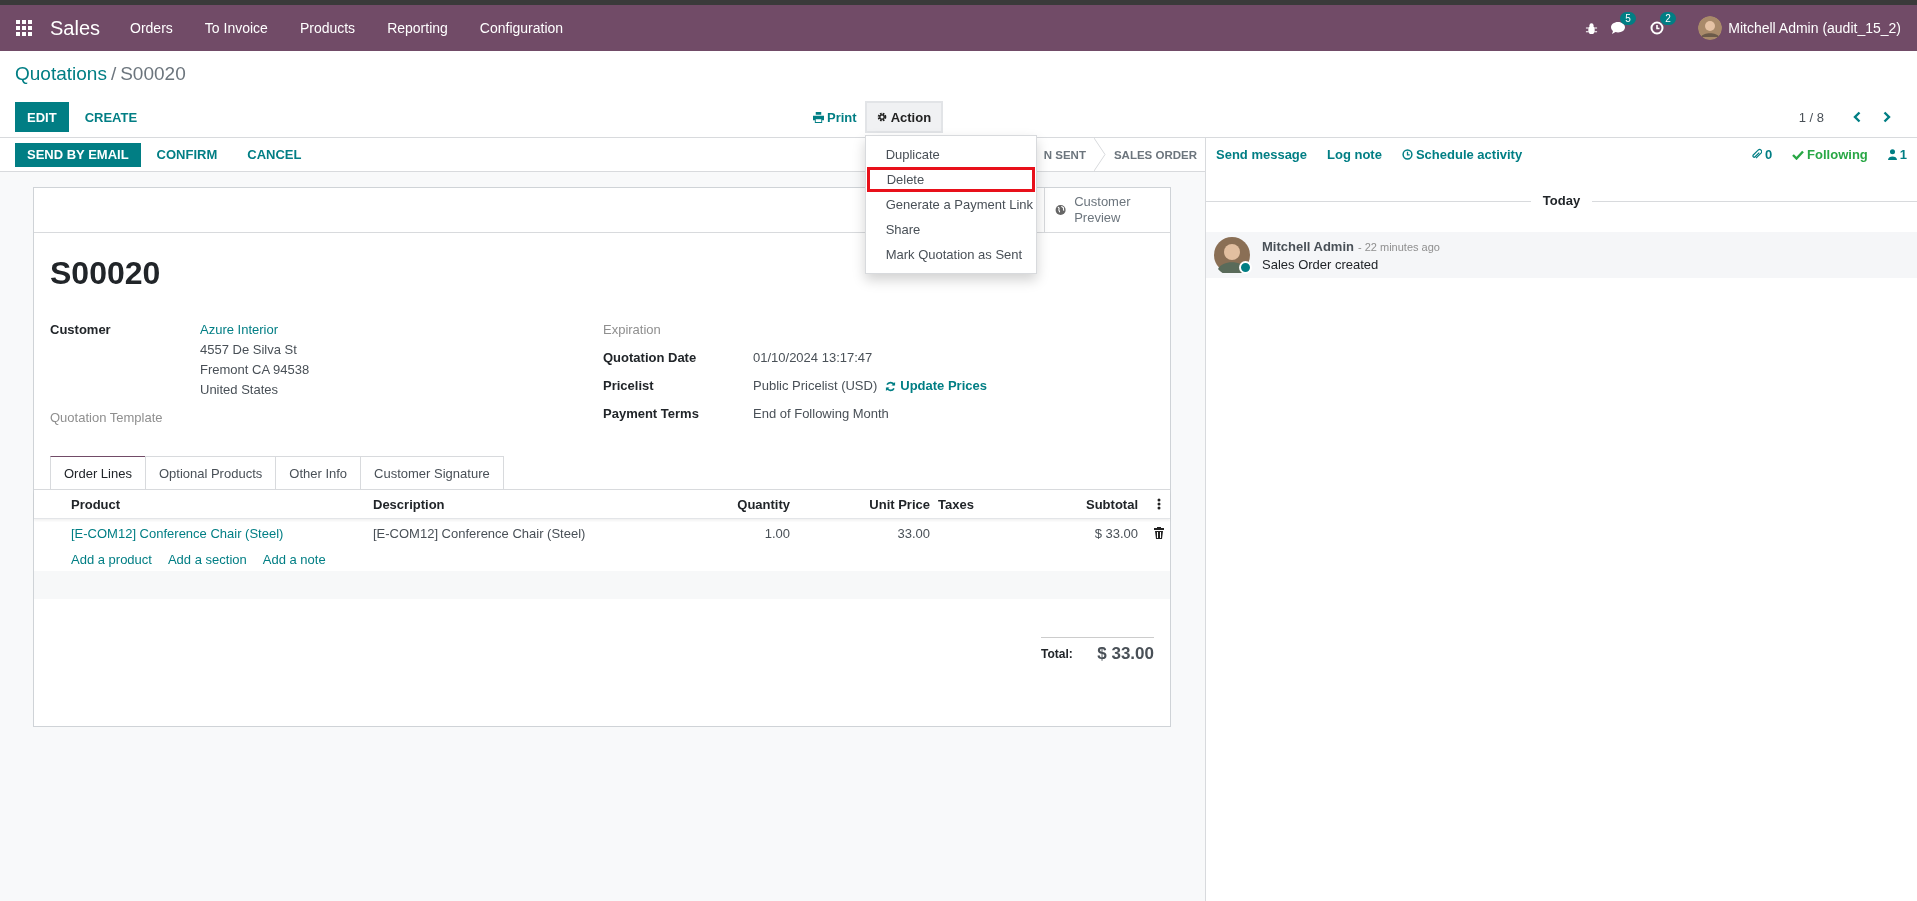  What do you see at coordinates (61, 73) in the screenshot?
I see `breadcrumb-link: Quotations` at bounding box center [61, 73].